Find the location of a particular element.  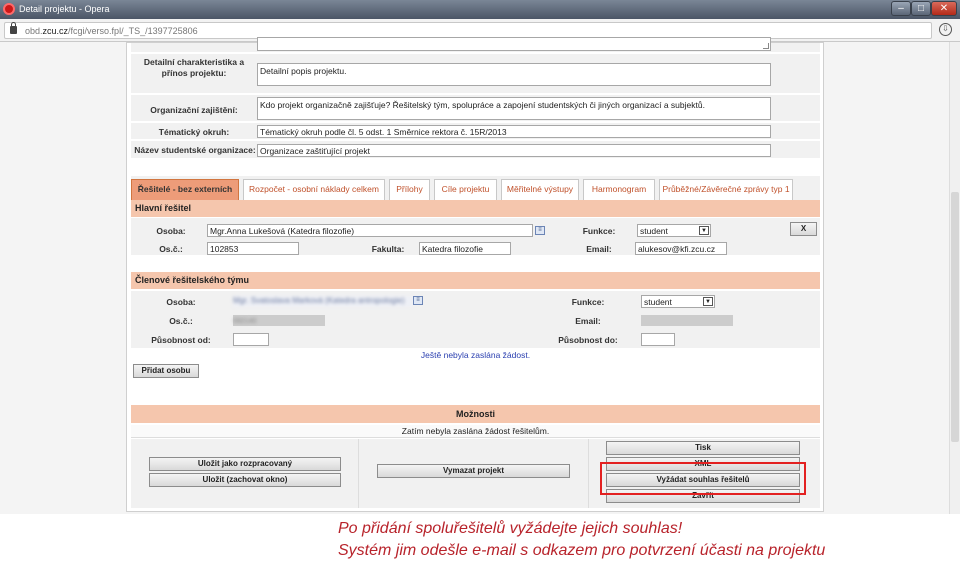

add-person-button: Přidat osobu is located at coordinates (166, 371).